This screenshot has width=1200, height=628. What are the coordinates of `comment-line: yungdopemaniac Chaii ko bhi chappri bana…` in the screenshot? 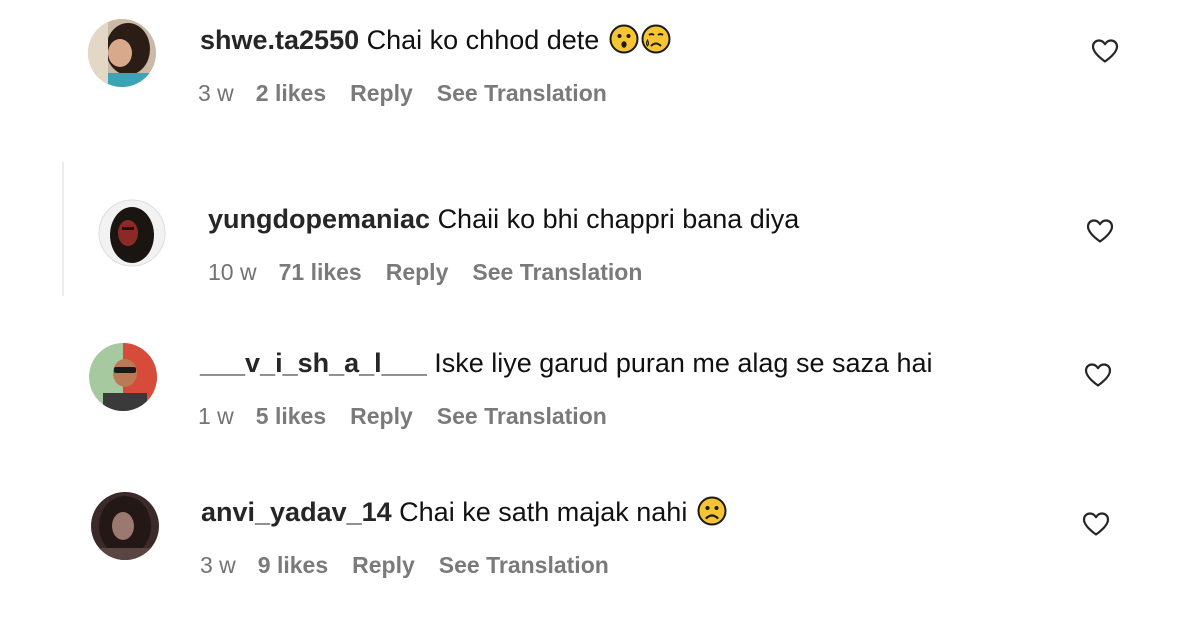 It's located at (503, 219).